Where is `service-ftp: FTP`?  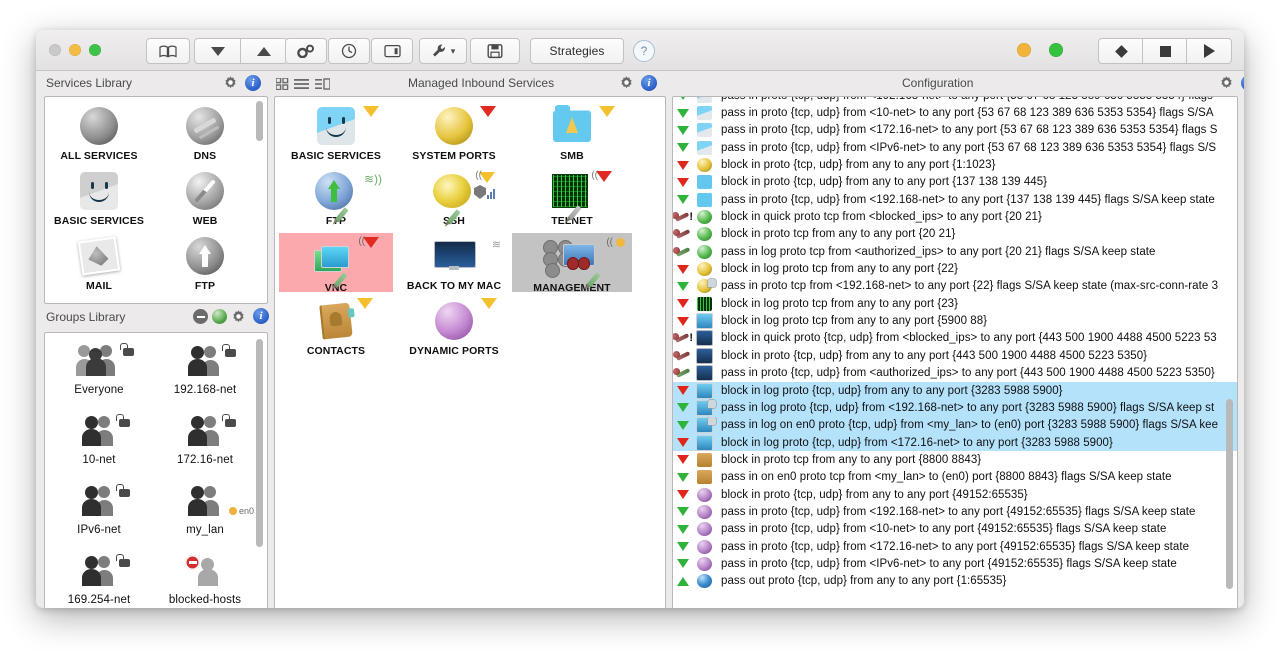
service-ftp: FTP is located at coordinates (205, 262).